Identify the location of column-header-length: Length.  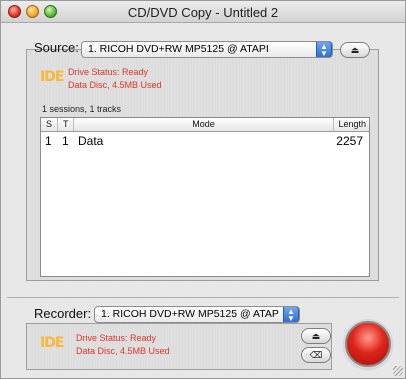
(351, 124).